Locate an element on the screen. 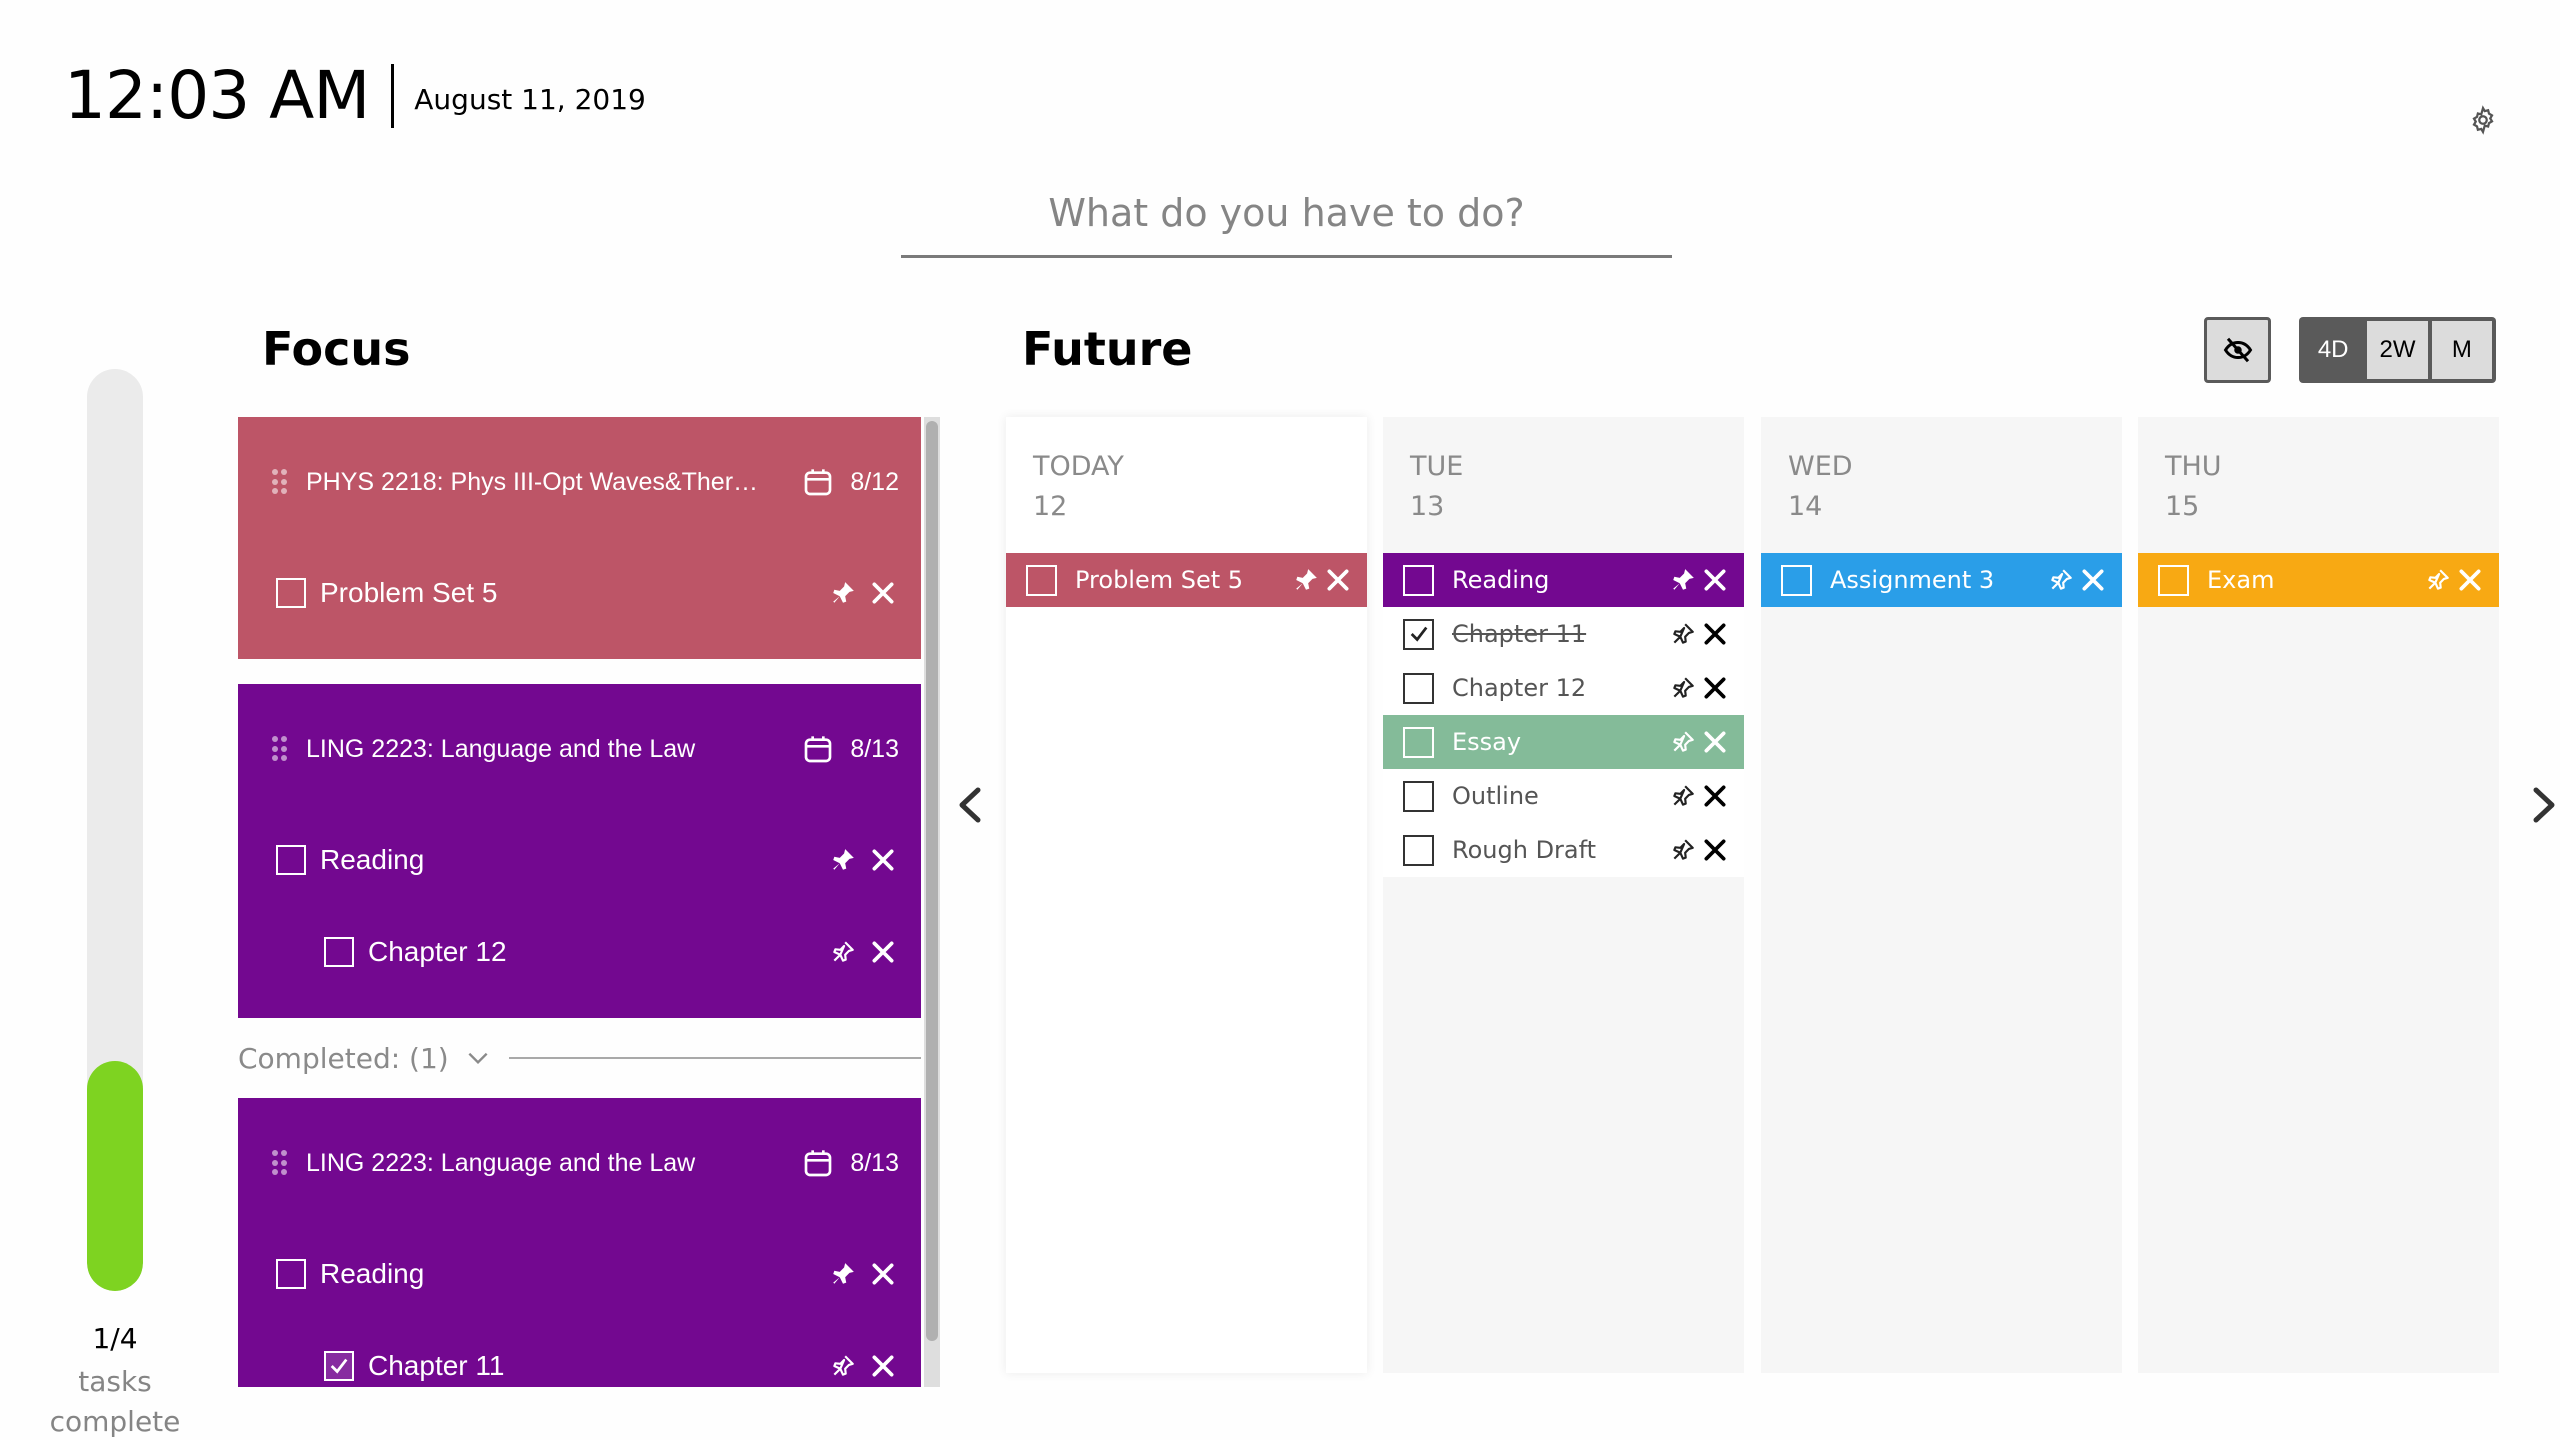 This screenshot has height=1440, width=2560. subtask-row: Chapter 12 is located at coordinates (579, 952).